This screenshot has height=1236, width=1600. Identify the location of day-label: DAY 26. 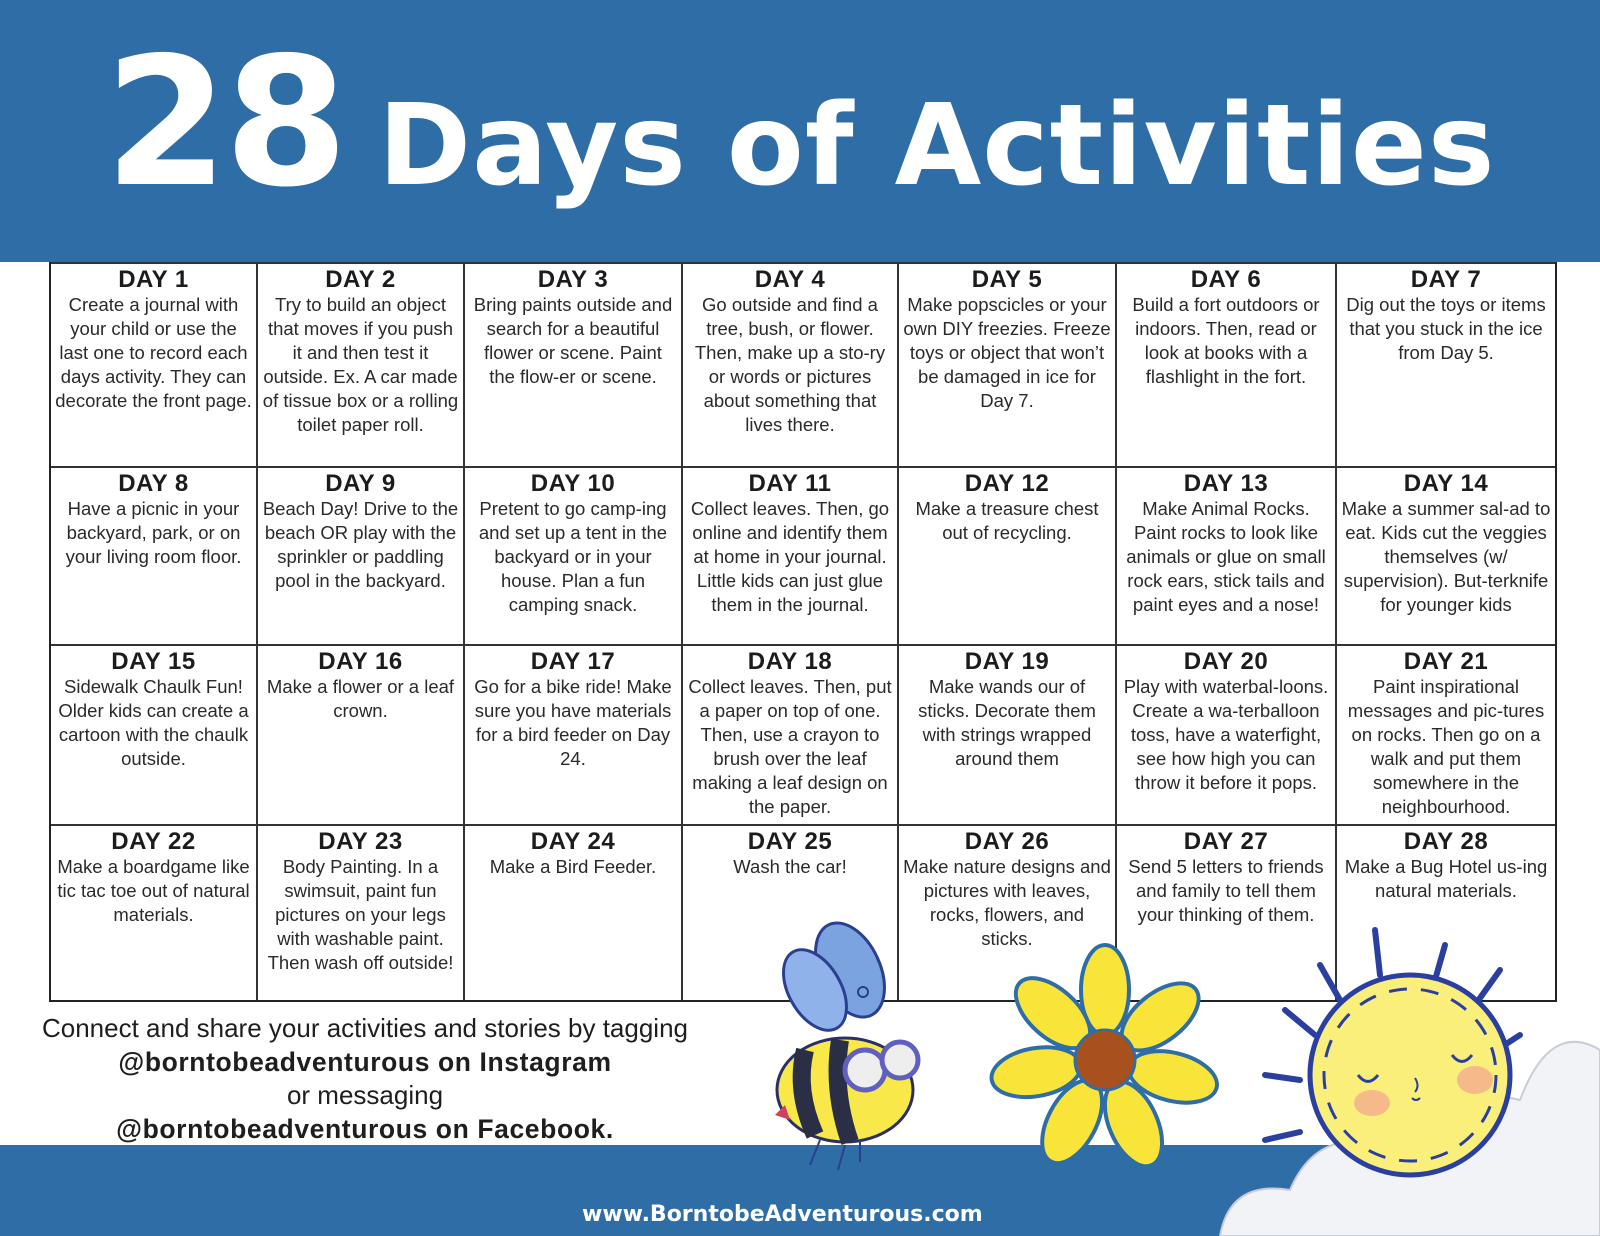
(1007, 841).